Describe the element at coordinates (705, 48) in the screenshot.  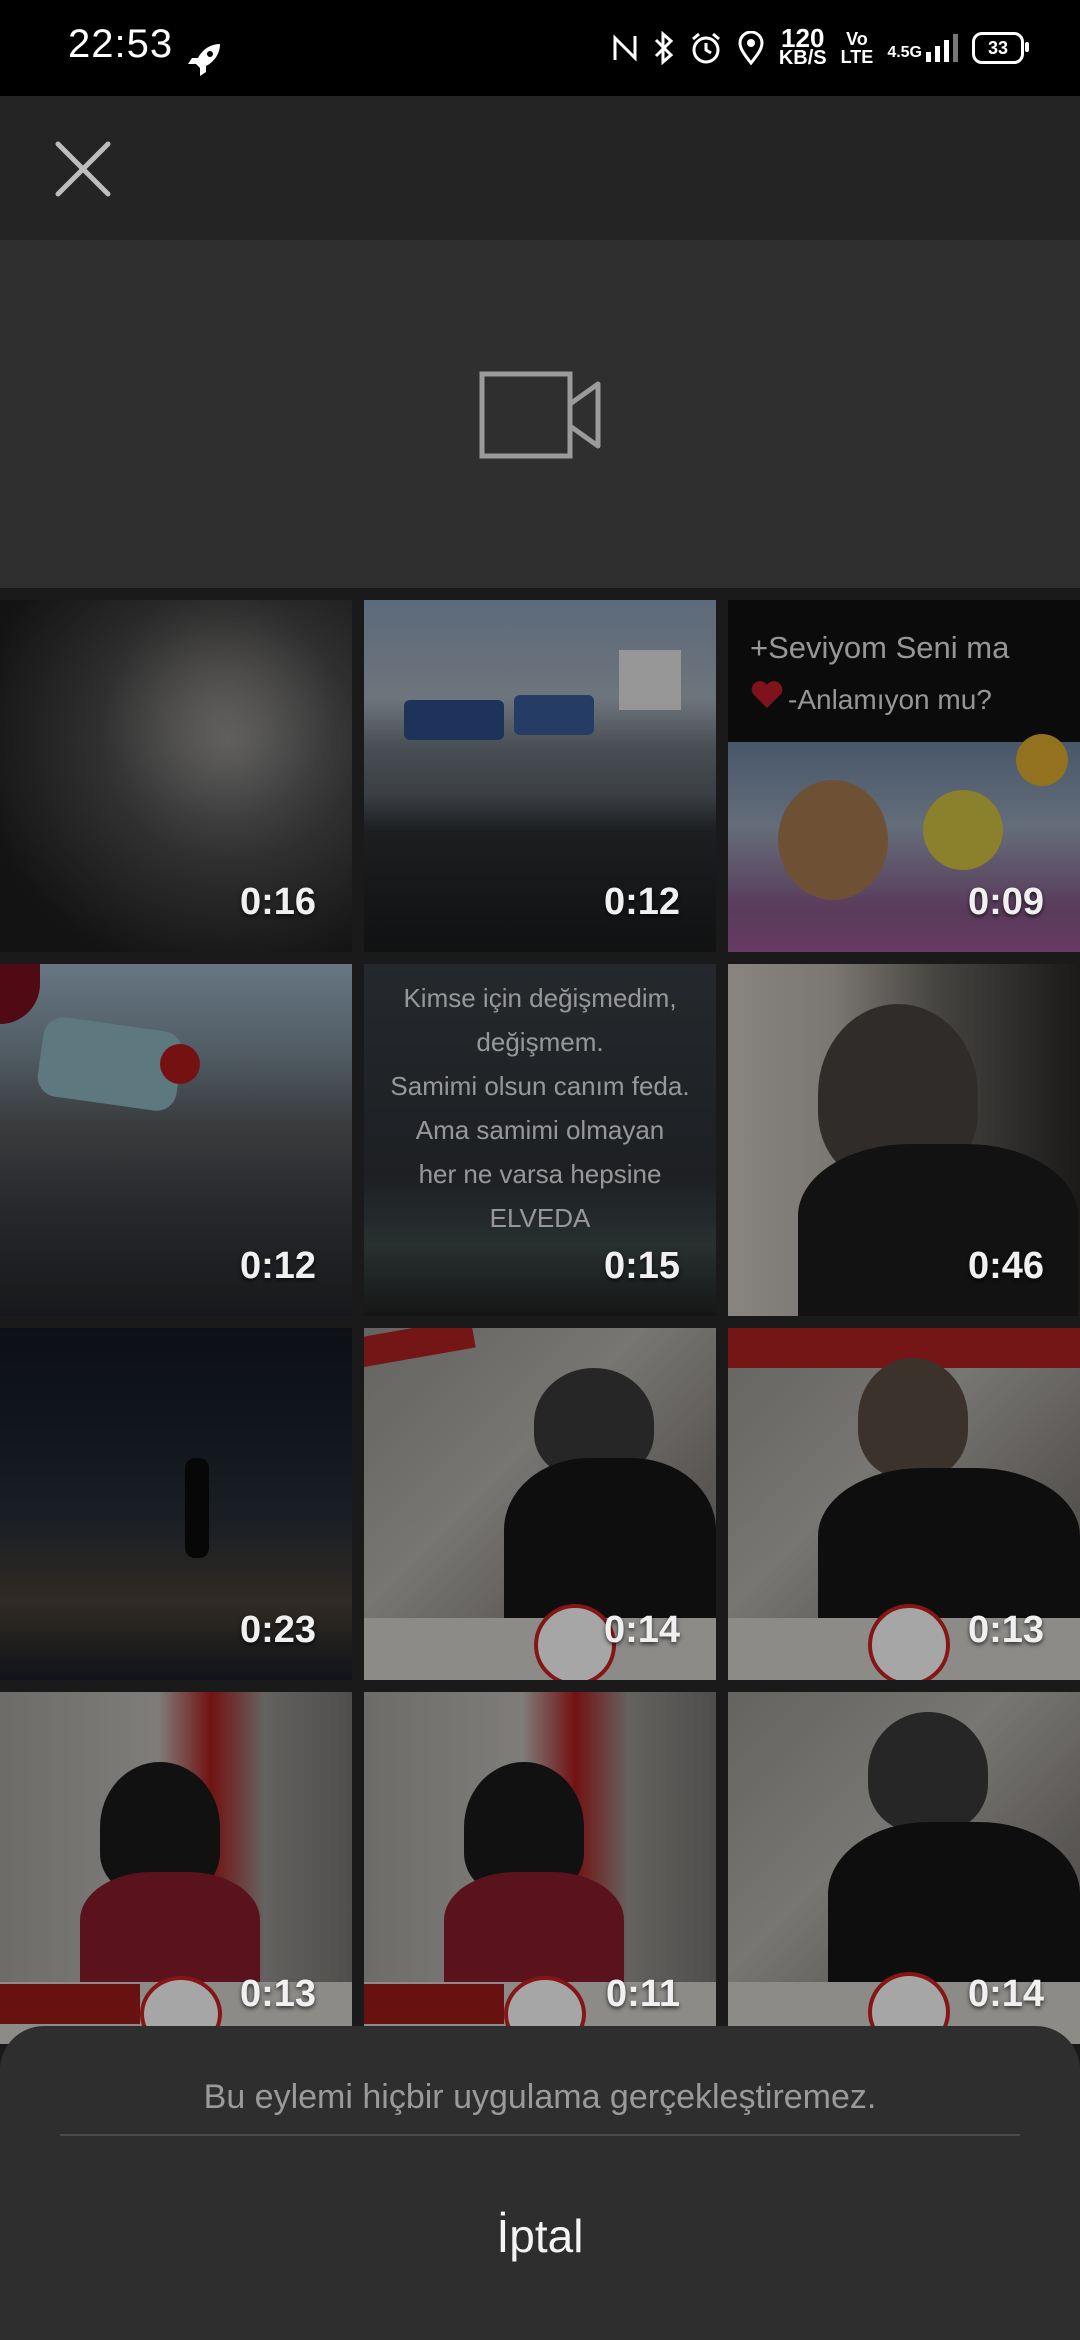
I see `alarm-icon` at that location.